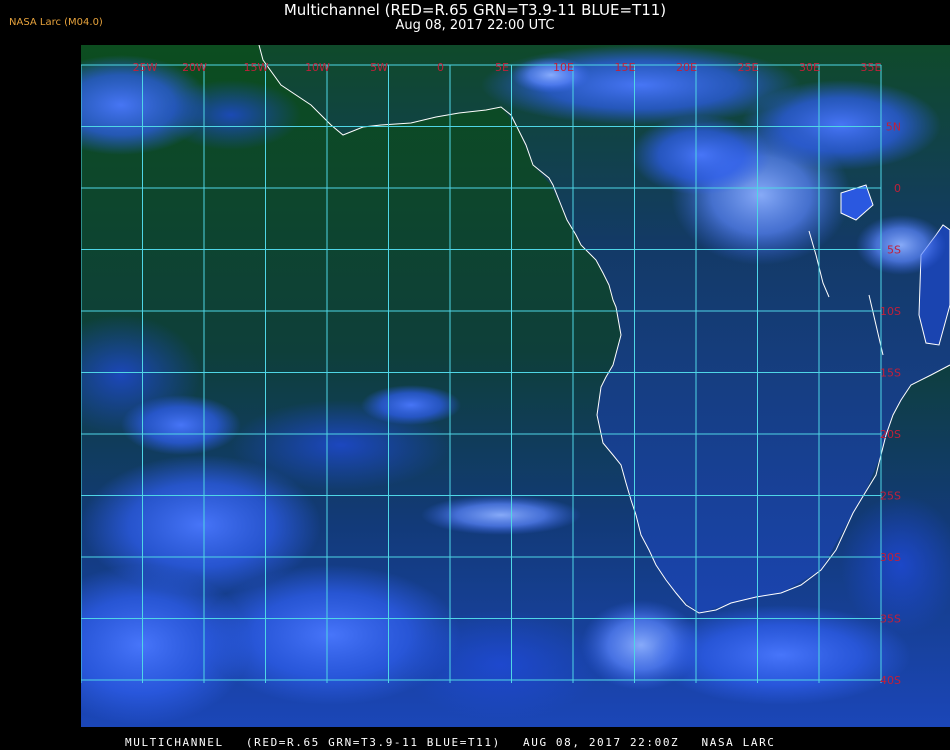 The height and width of the screenshot is (750, 950). What do you see at coordinates (738, 742) in the screenshot?
I see `footer-agency: NASA LARC` at bounding box center [738, 742].